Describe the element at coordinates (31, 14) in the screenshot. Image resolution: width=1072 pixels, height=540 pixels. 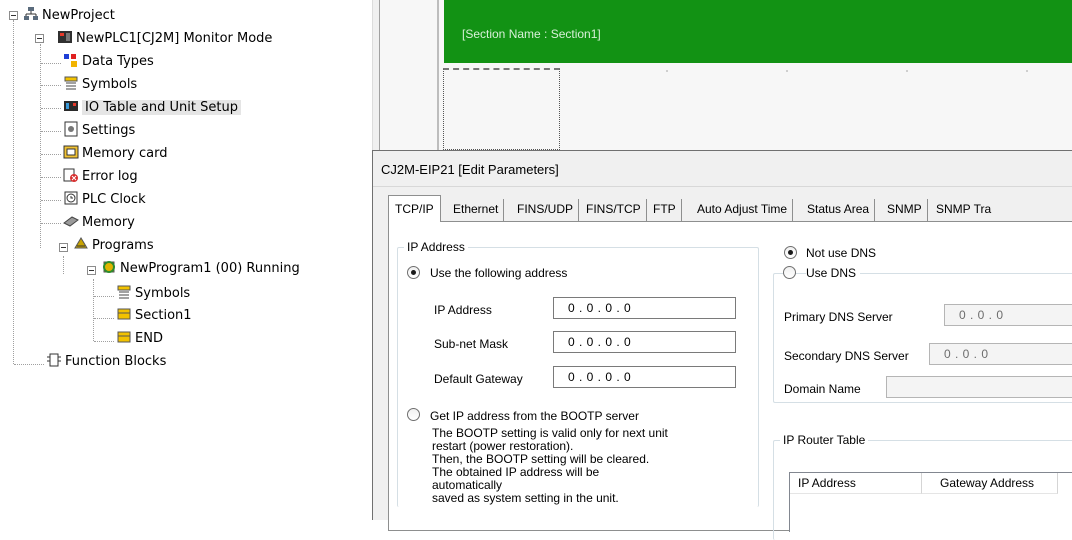
I see `project-network-icon` at that location.